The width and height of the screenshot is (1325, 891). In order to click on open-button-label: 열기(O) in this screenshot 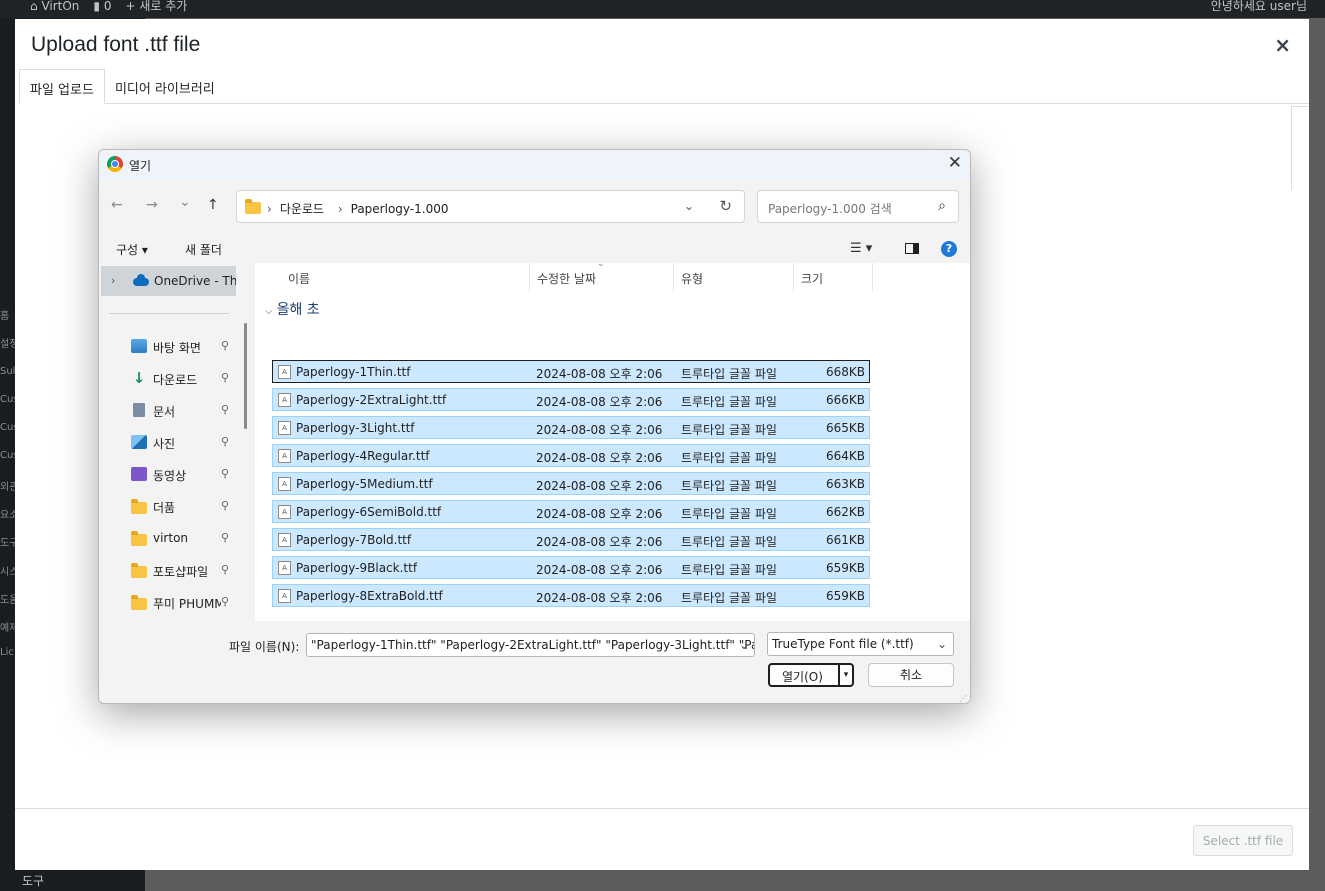, I will do `click(802, 677)`.